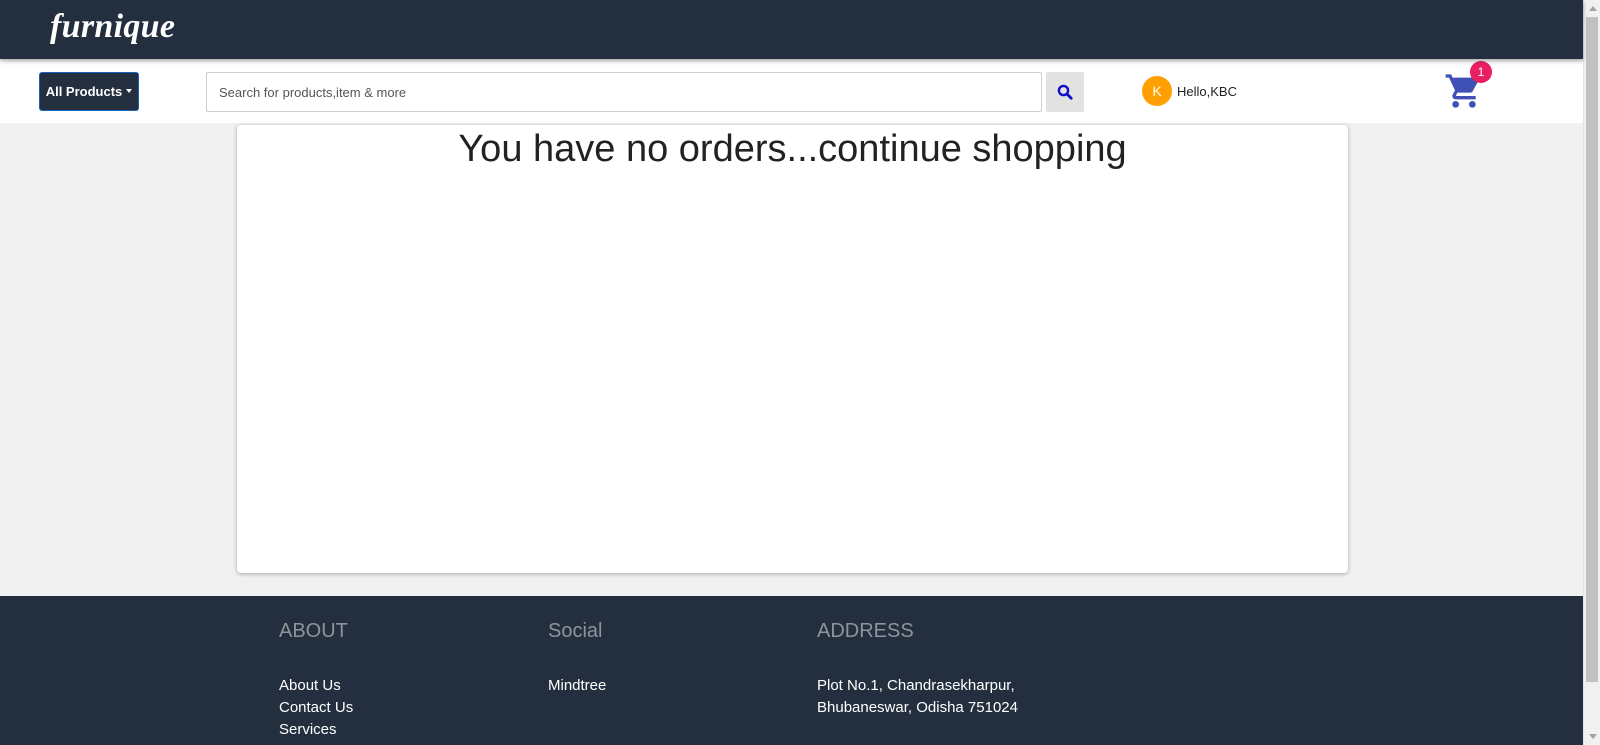 The width and height of the screenshot is (1600, 745). Describe the element at coordinates (1207, 91) in the screenshot. I see `user-greeting: Hello,KBC` at that location.